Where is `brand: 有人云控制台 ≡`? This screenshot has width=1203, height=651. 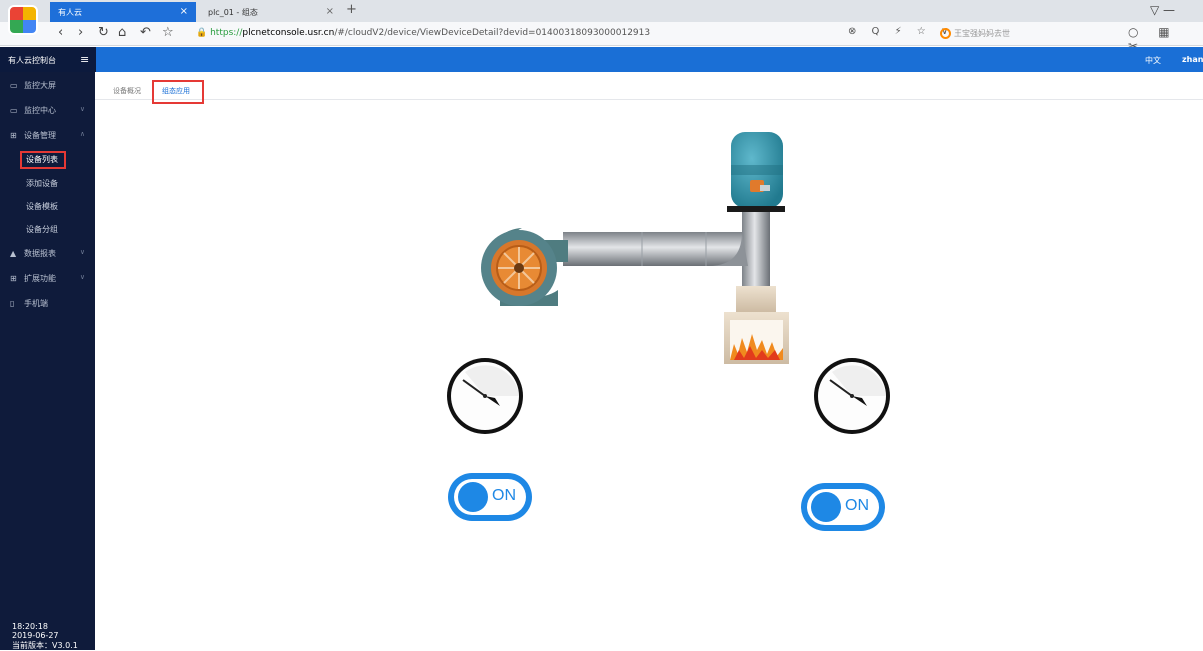
brand: 有人云控制台 ≡ is located at coordinates (48, 59).